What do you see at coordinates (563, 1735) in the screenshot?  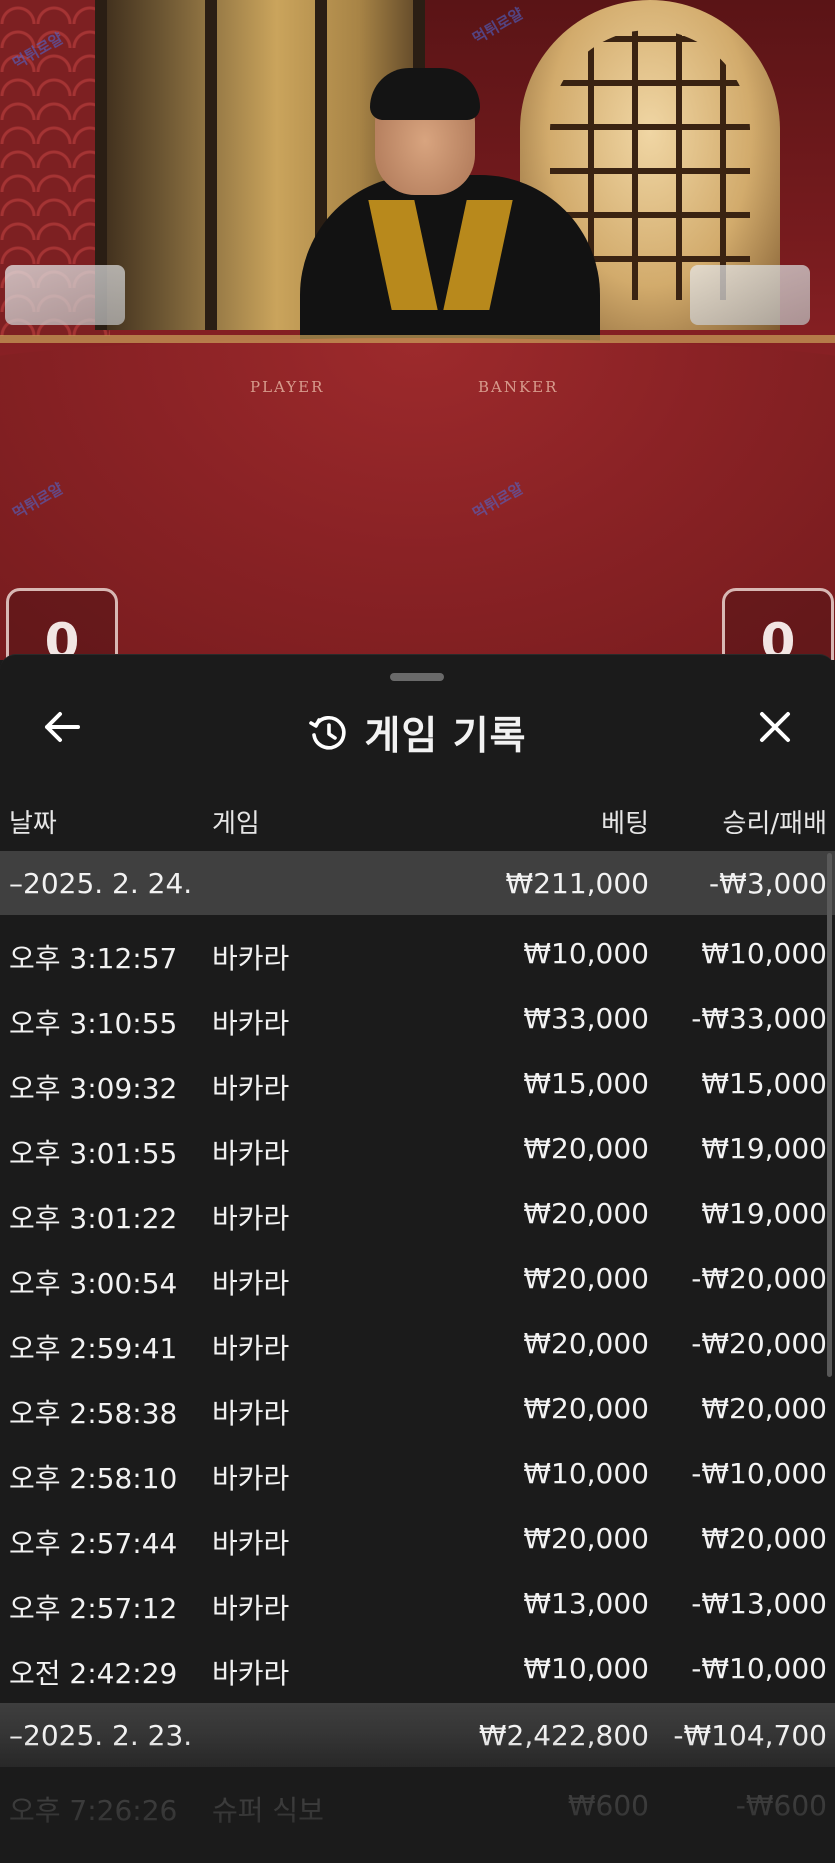 I see `group-bet-total: ₩2,422,800` at bounding box center [563, 1735].